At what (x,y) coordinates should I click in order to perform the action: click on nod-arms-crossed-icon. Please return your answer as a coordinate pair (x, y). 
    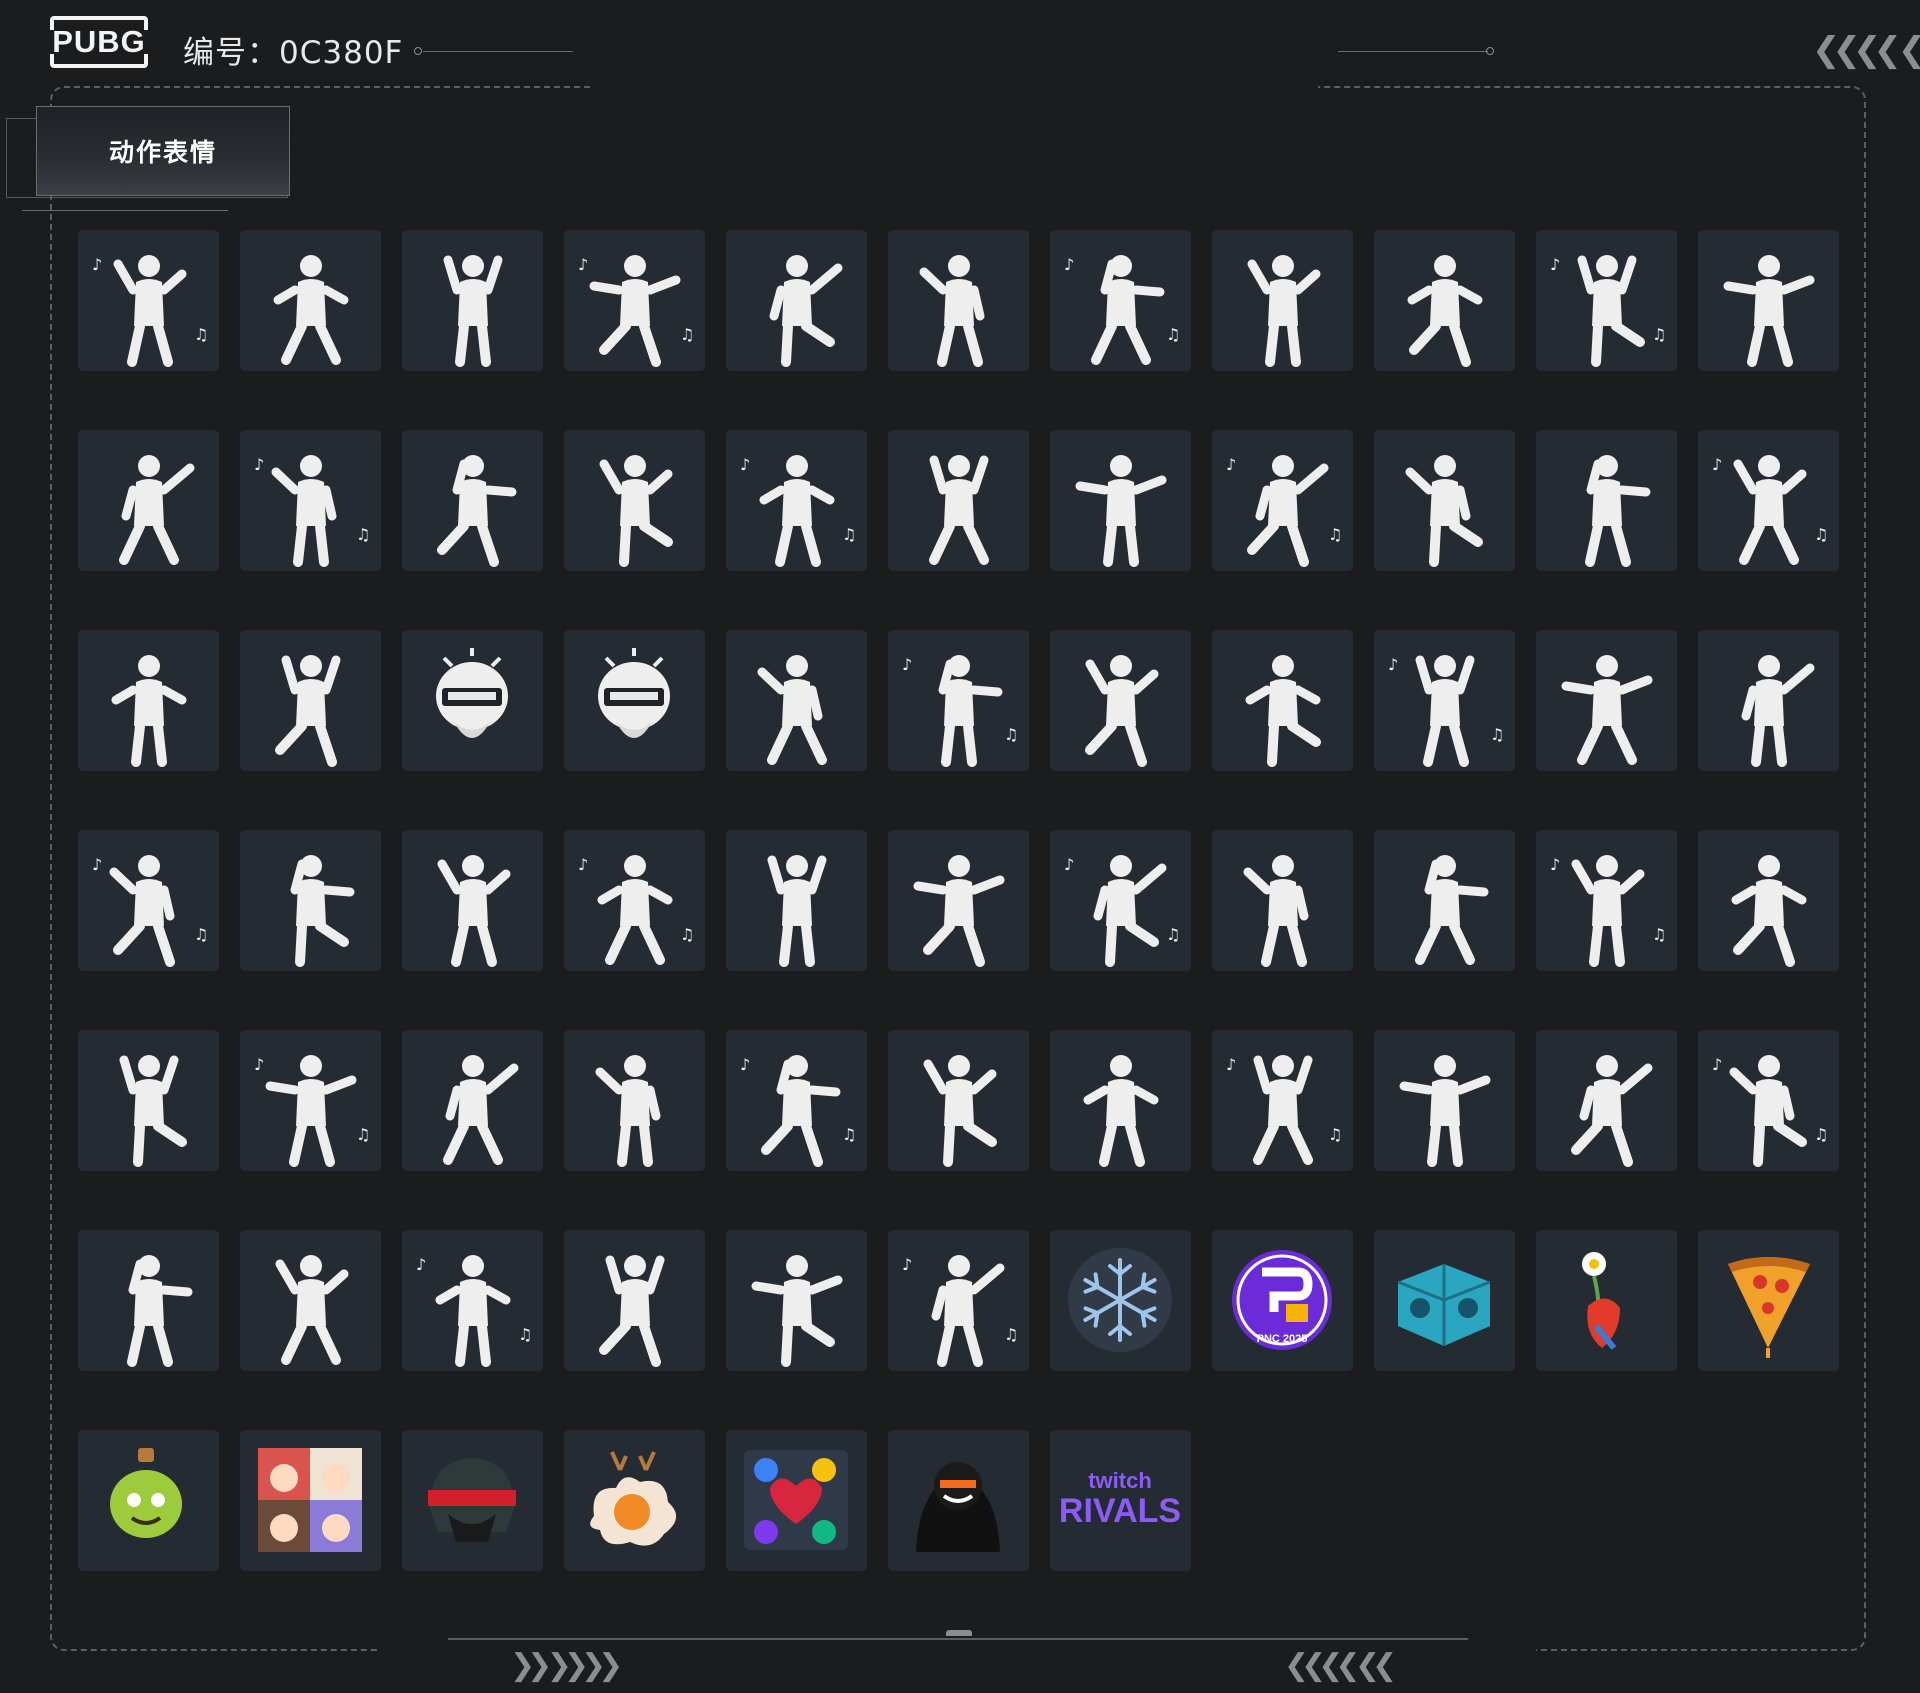
    Looking at the image, I should click on (1778, 711).